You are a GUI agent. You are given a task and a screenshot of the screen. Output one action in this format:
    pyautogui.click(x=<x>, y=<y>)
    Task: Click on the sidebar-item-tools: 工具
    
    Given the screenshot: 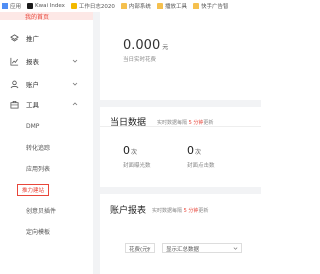 What is the action you would take?
    pyautogui.click(x=46, y=104)
    